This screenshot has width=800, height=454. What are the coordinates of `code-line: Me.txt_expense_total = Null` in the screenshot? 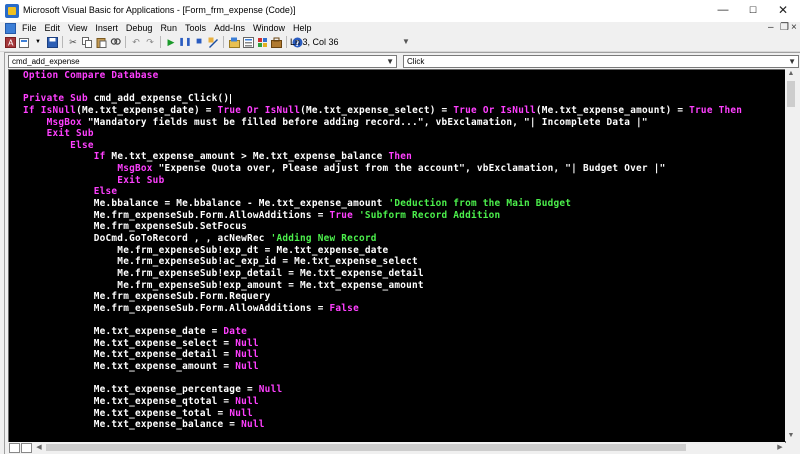 It's located at (382, 414).